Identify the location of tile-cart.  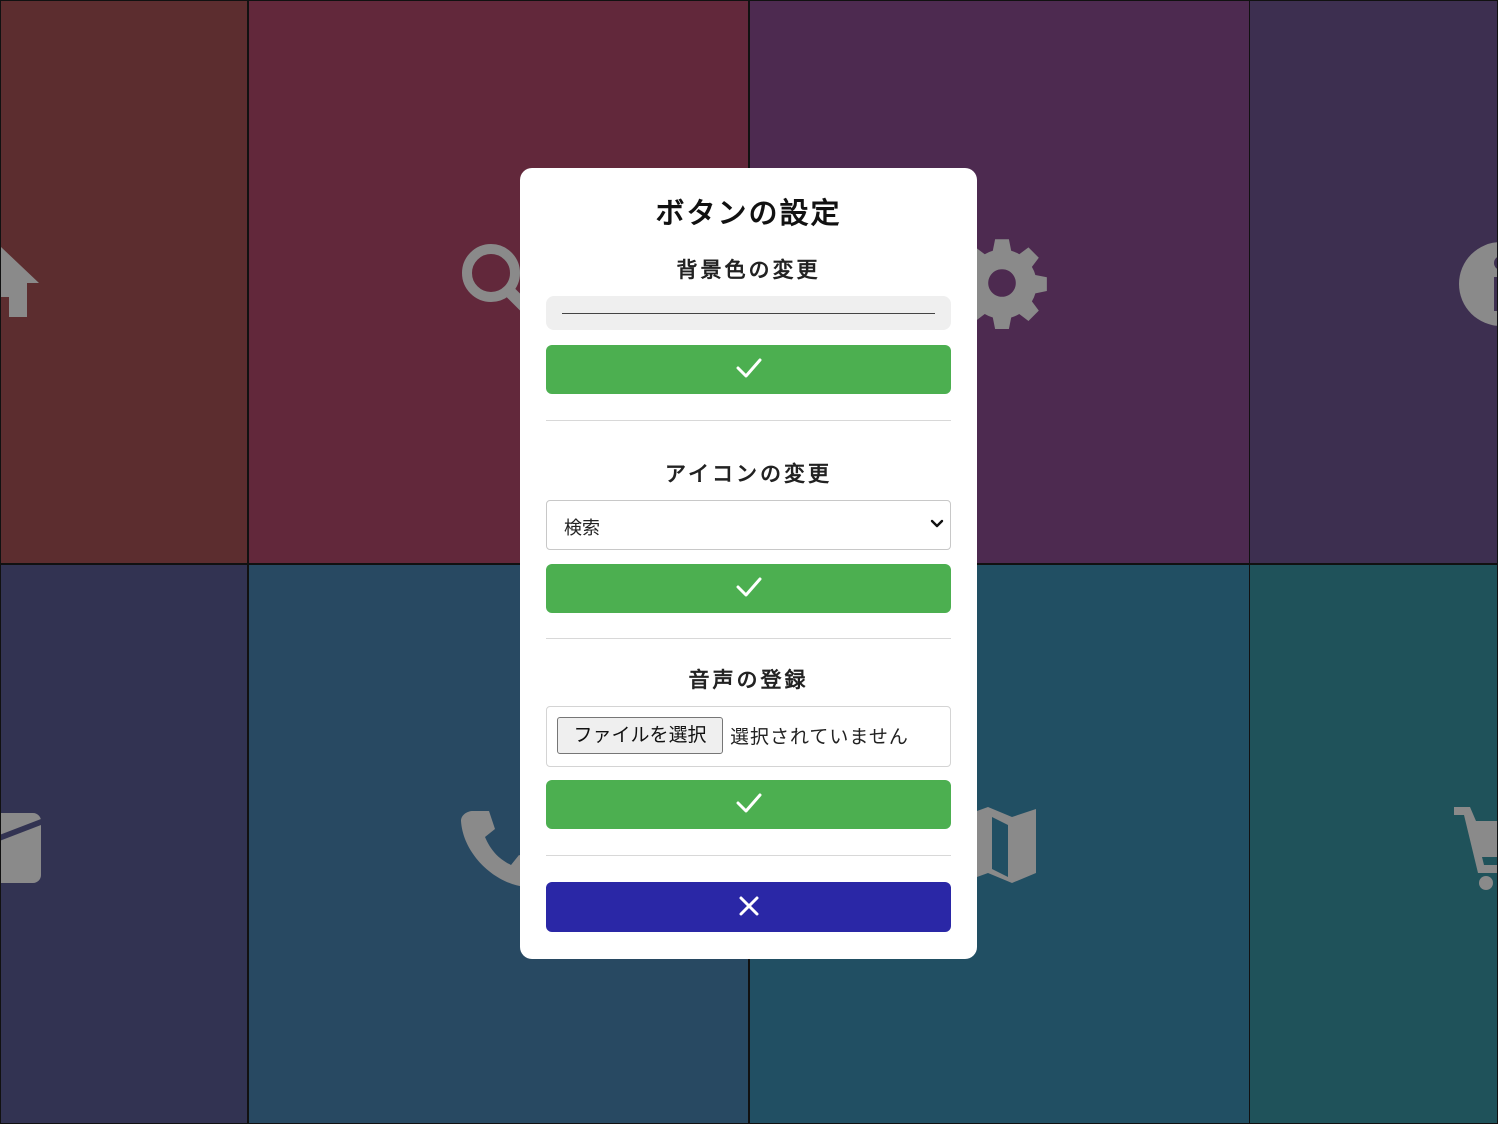
(1373, 844).